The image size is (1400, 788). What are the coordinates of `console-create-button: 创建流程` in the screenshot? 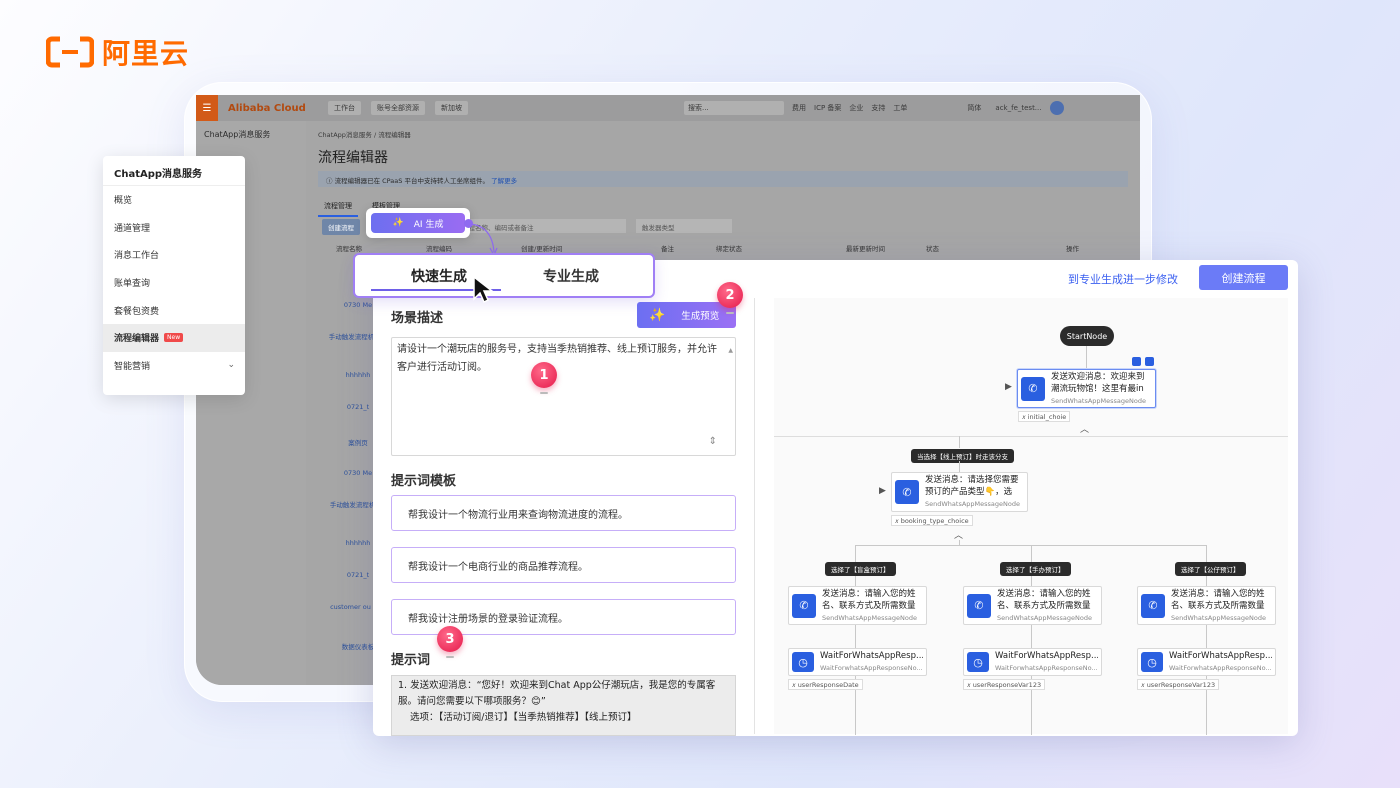 It's located at (341, 227).